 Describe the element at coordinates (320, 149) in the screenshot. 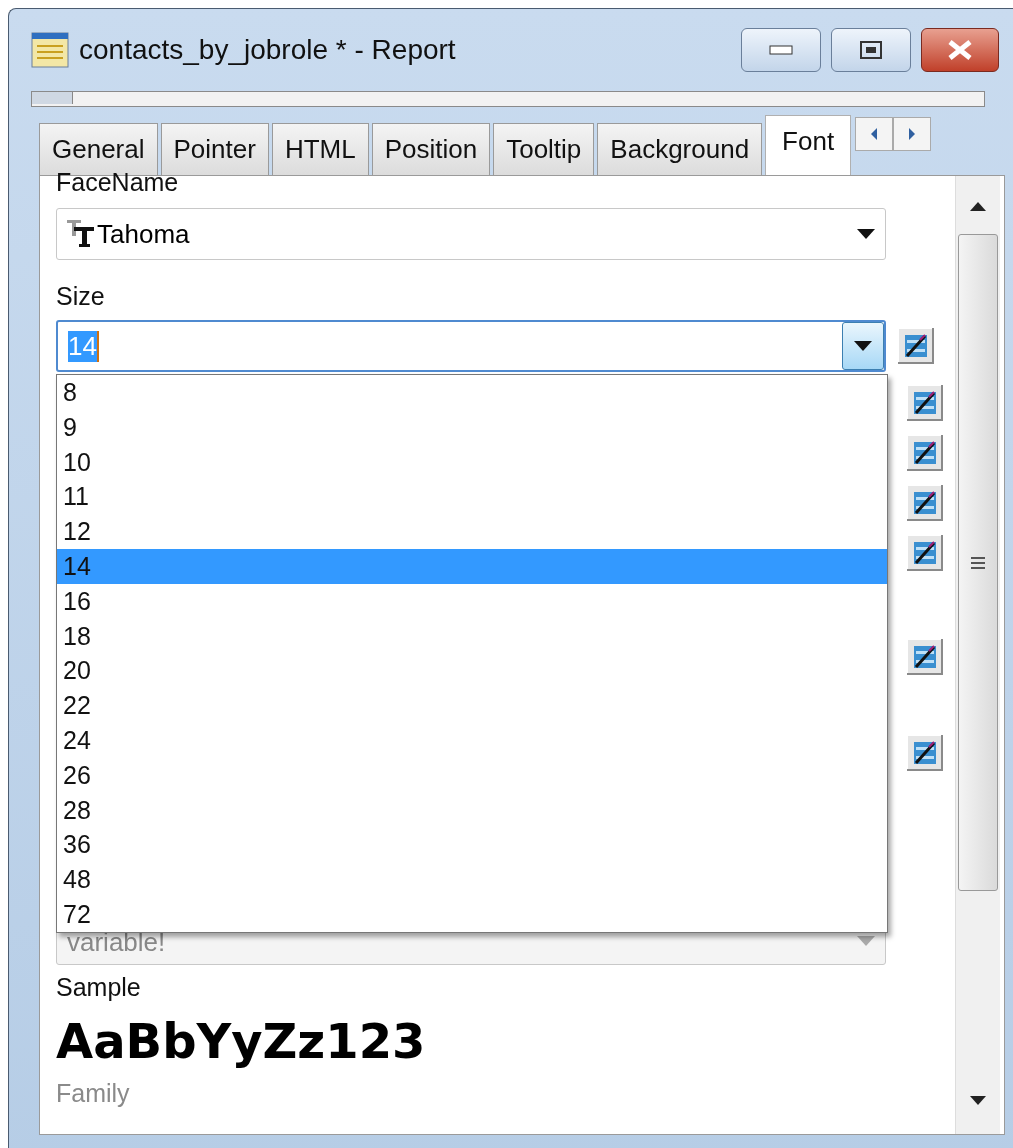

I see `tab: HTML` at that location.